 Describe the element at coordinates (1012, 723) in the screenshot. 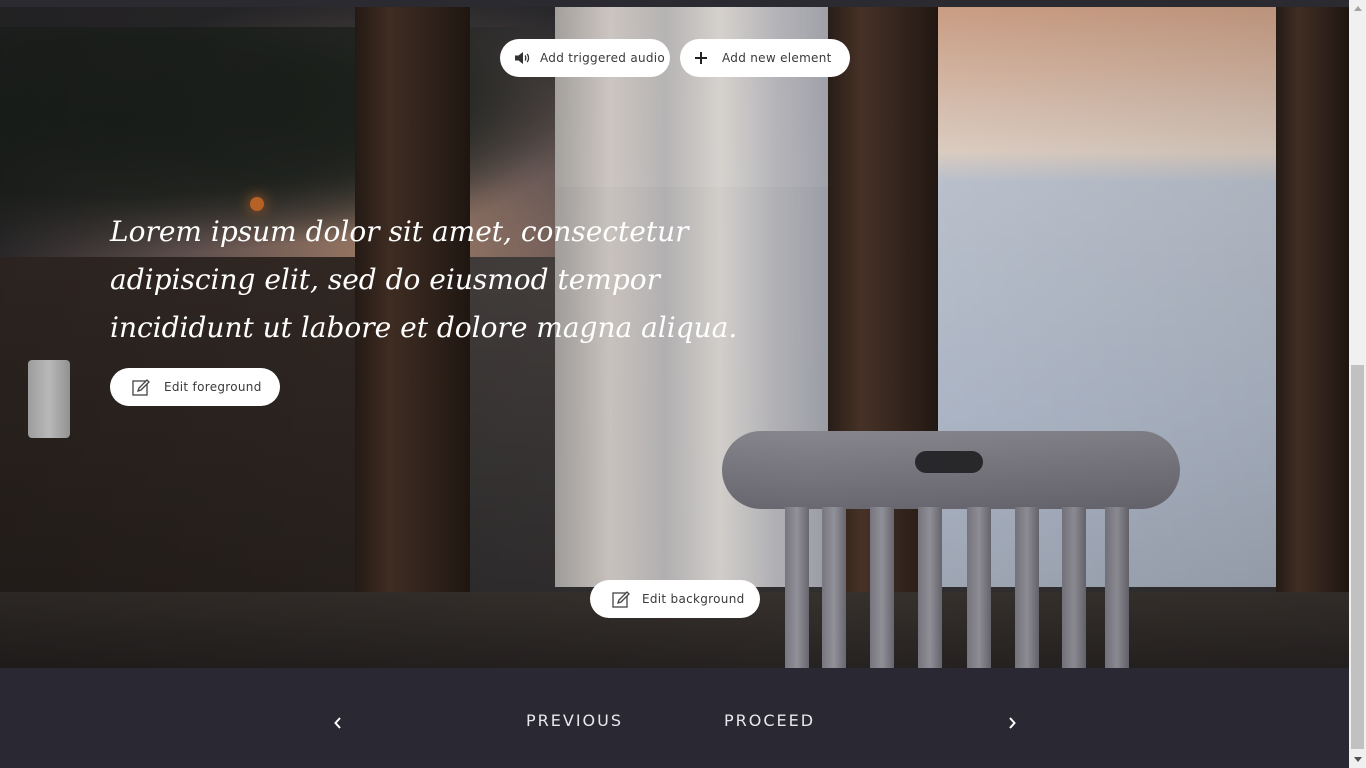

I see `chevron-right-icon` at that location.